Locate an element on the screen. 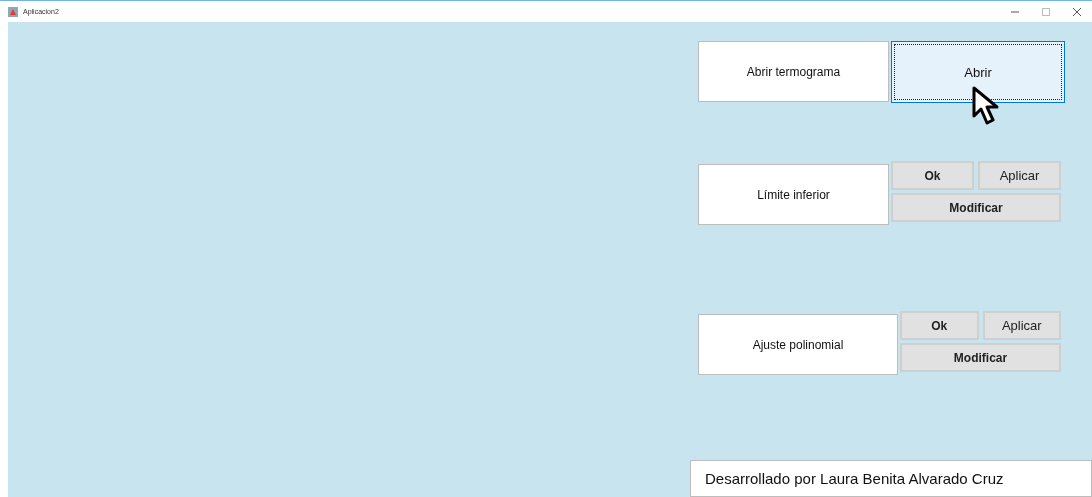 The height and width of the screenshot is (497, 1092). close-icon is located at coordinates (1077, 11).